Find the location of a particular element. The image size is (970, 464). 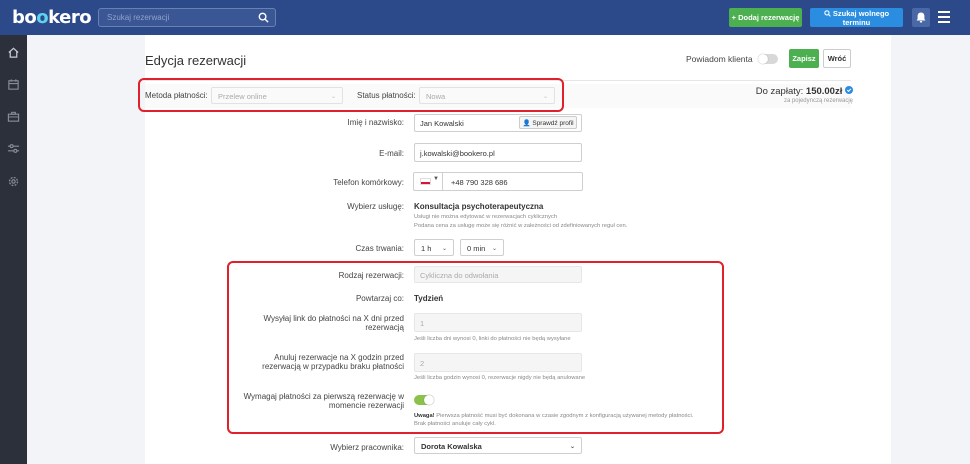

email-field: j.kowalski@bookero.pl is located at coordinates (498, 152).